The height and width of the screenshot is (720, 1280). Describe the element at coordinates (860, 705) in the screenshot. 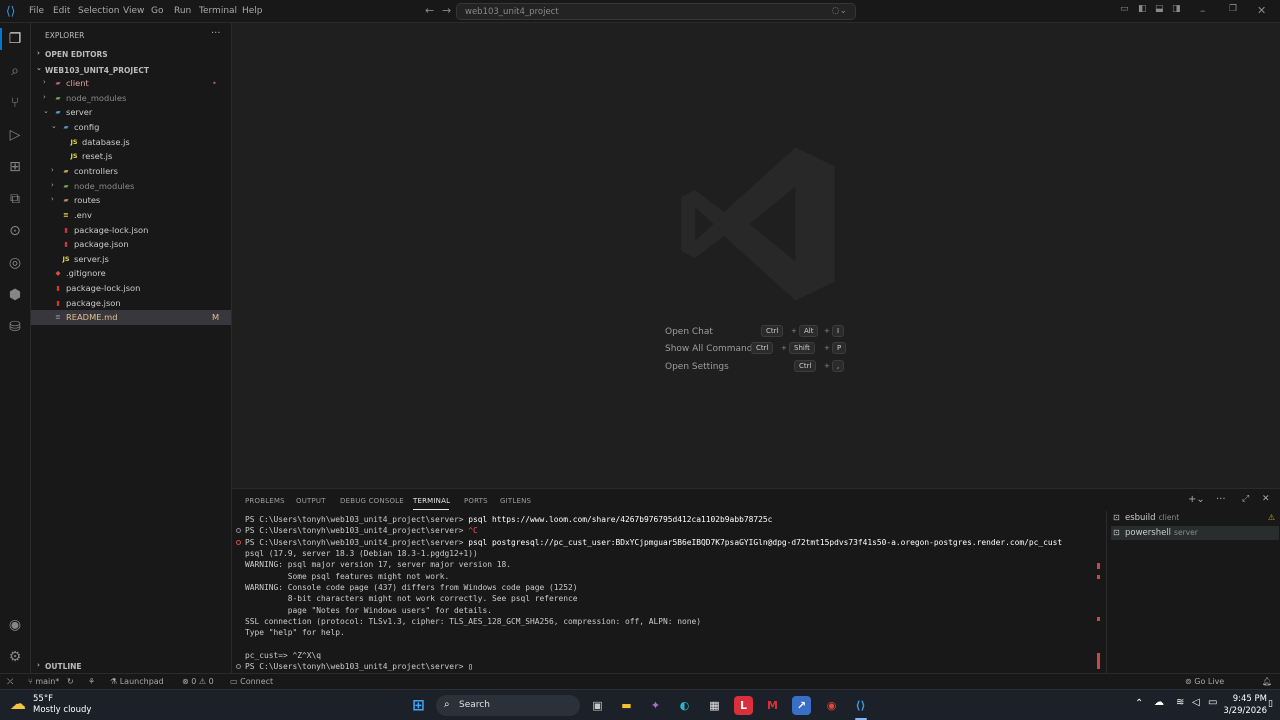

I see `vscode-taskbar-icon: ⟨⟩` at that location.